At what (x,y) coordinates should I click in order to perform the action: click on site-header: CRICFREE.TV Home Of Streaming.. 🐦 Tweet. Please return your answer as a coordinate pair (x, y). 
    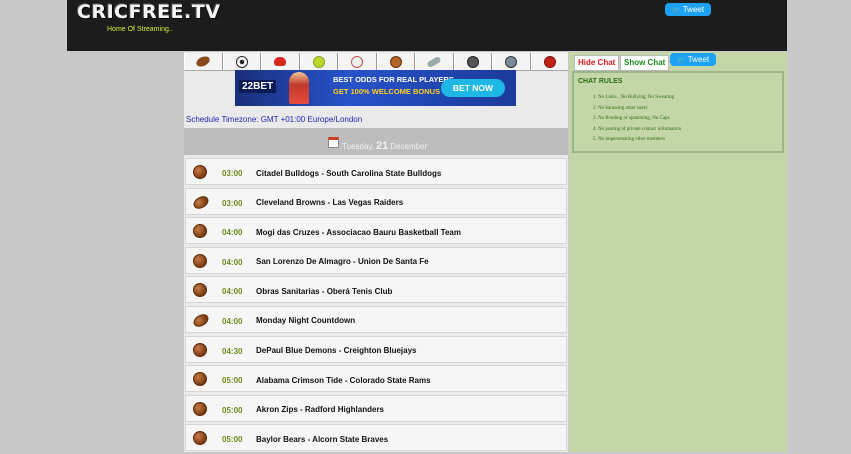
    Looking at the image, I should click on (427, 25).